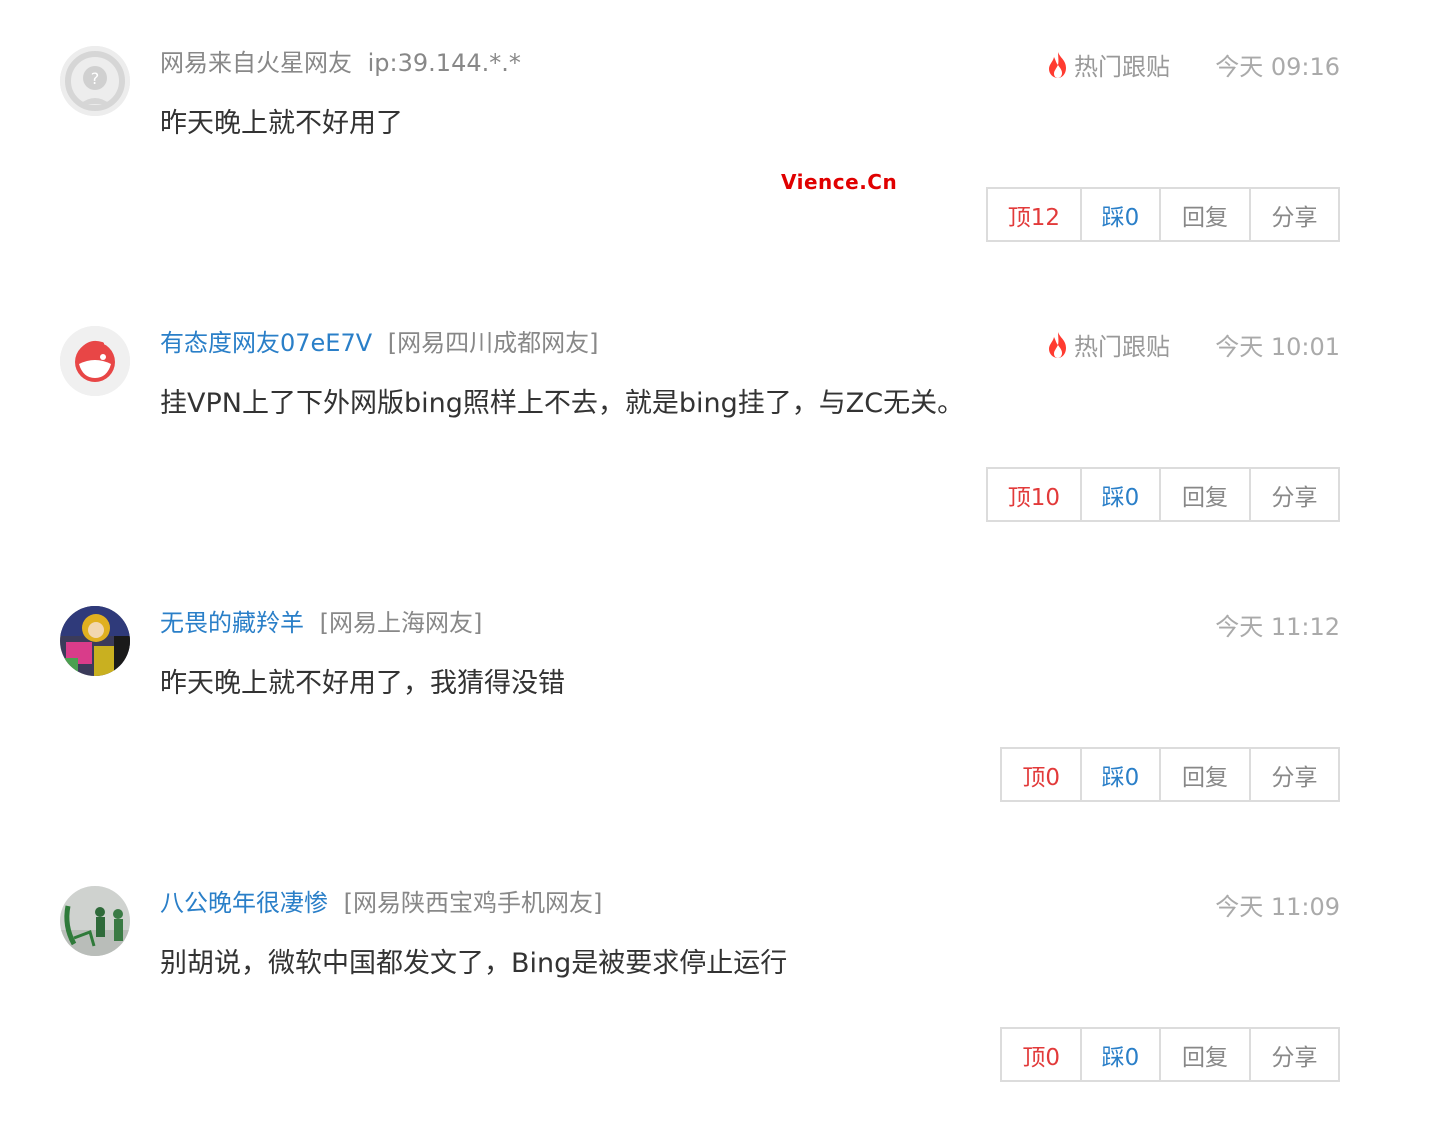 The height and width of the screenshot is (1126, 1443). Describe the element at coordinates (281, 123) in the screenshot. I see `comment-text: 昨天晚上就不好用了` at that location.